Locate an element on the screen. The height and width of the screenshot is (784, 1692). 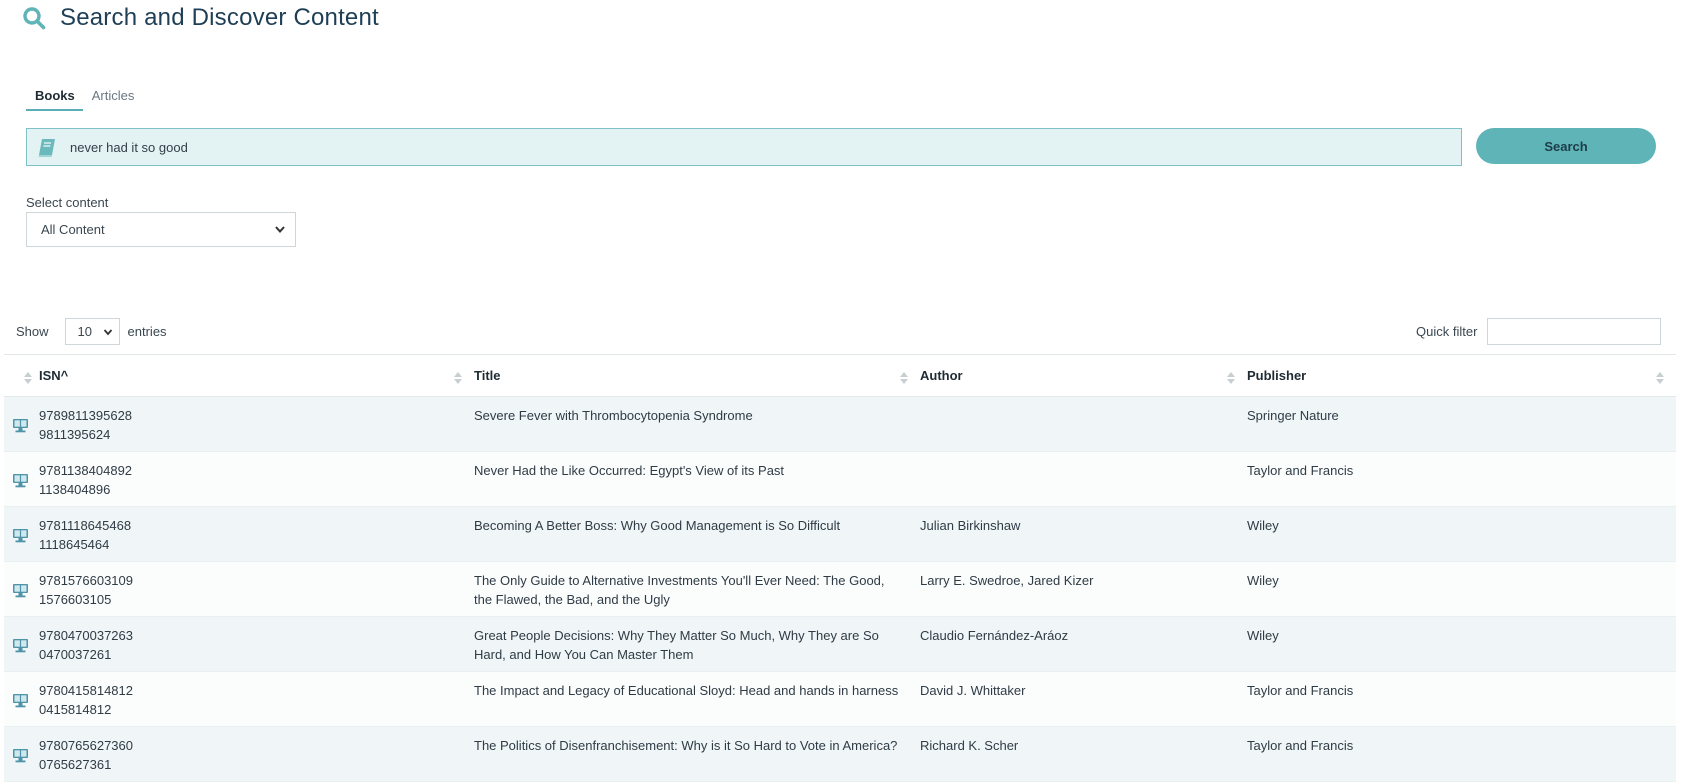
page-length-control: Show 10 entries is located at coordinates (91, 331).